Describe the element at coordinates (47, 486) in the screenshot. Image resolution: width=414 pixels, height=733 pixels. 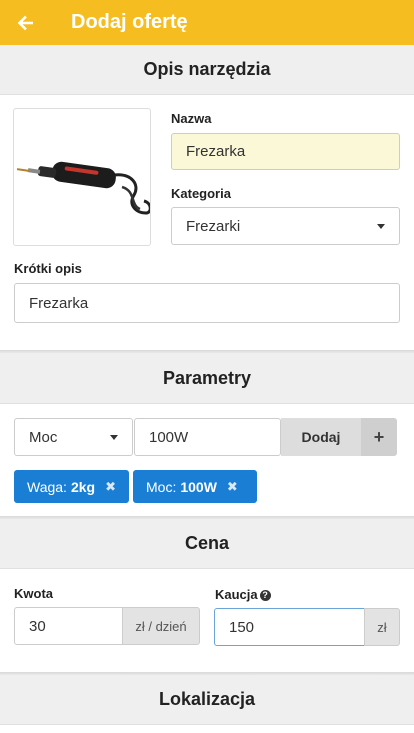
I see `param-tag-key: Waga:` at that location.